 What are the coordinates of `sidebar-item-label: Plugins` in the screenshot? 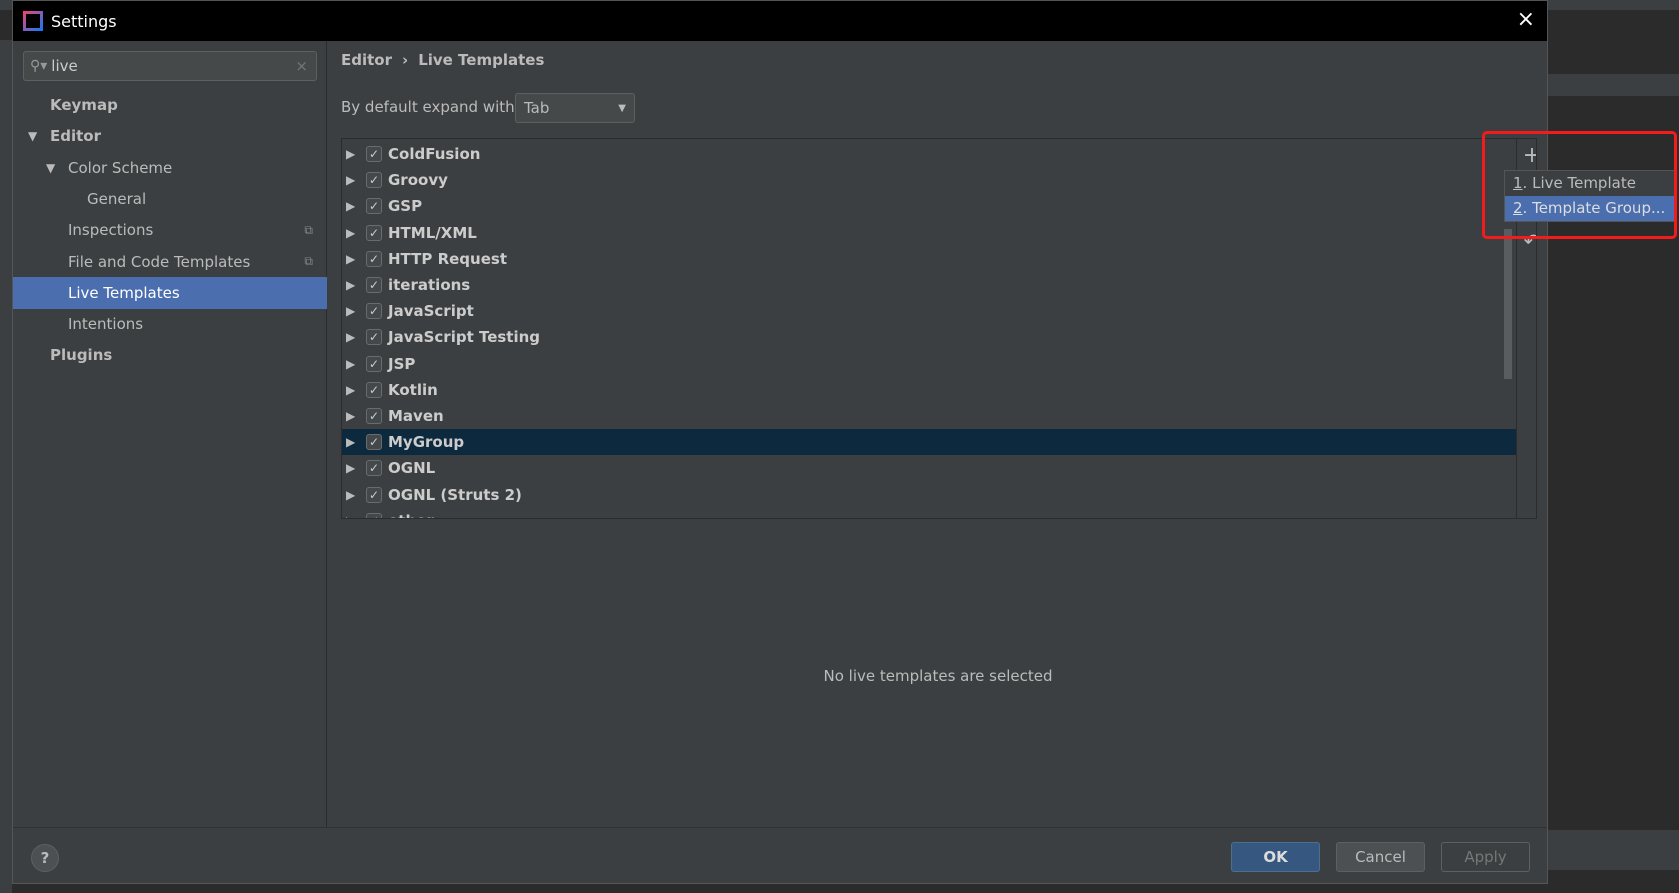 It's located at (81, 355).